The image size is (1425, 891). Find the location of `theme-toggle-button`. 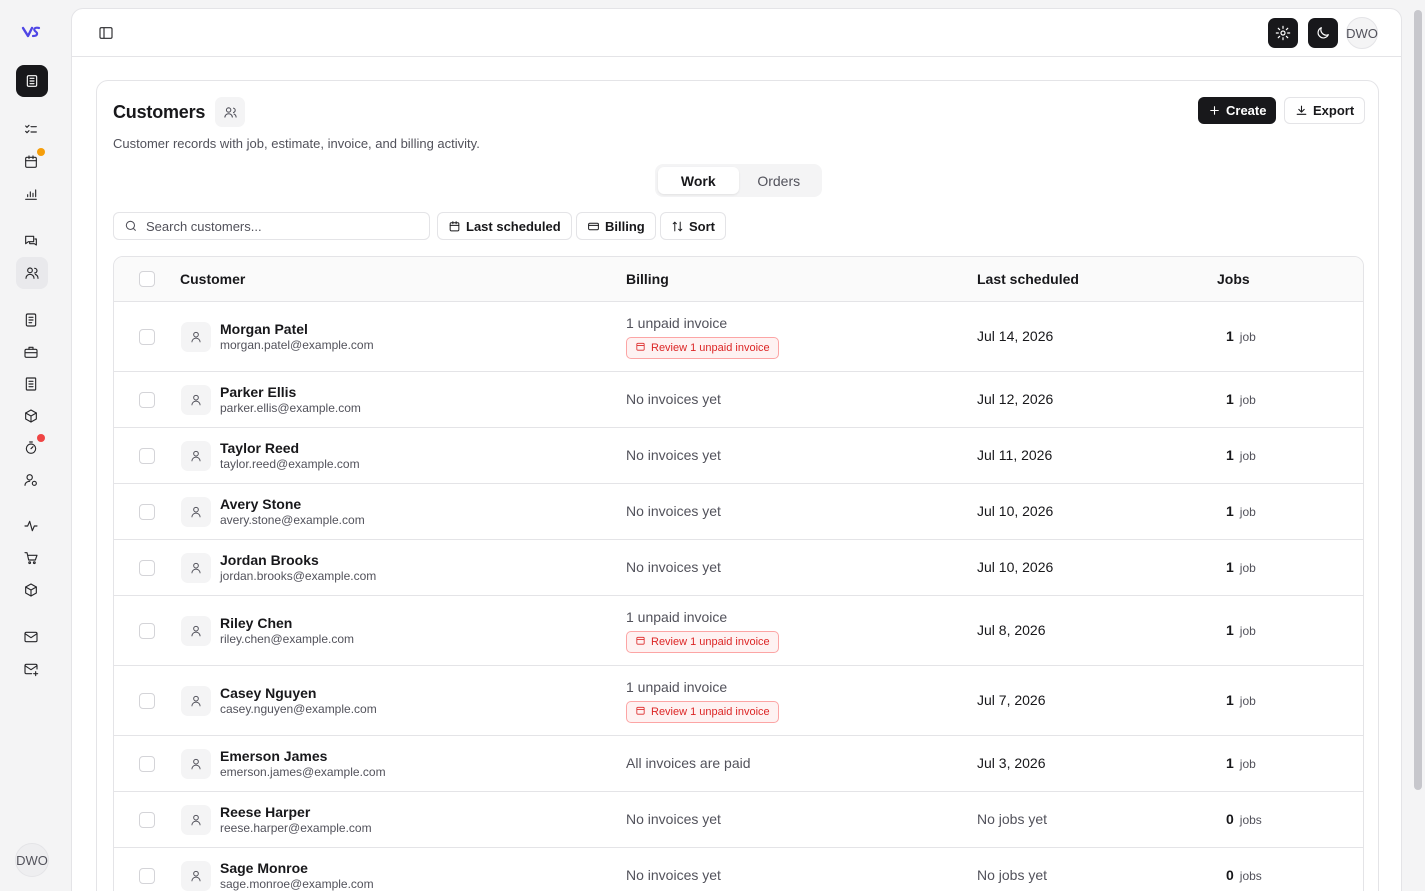

theme-toggle-button is located at coordinates (1323, 33).